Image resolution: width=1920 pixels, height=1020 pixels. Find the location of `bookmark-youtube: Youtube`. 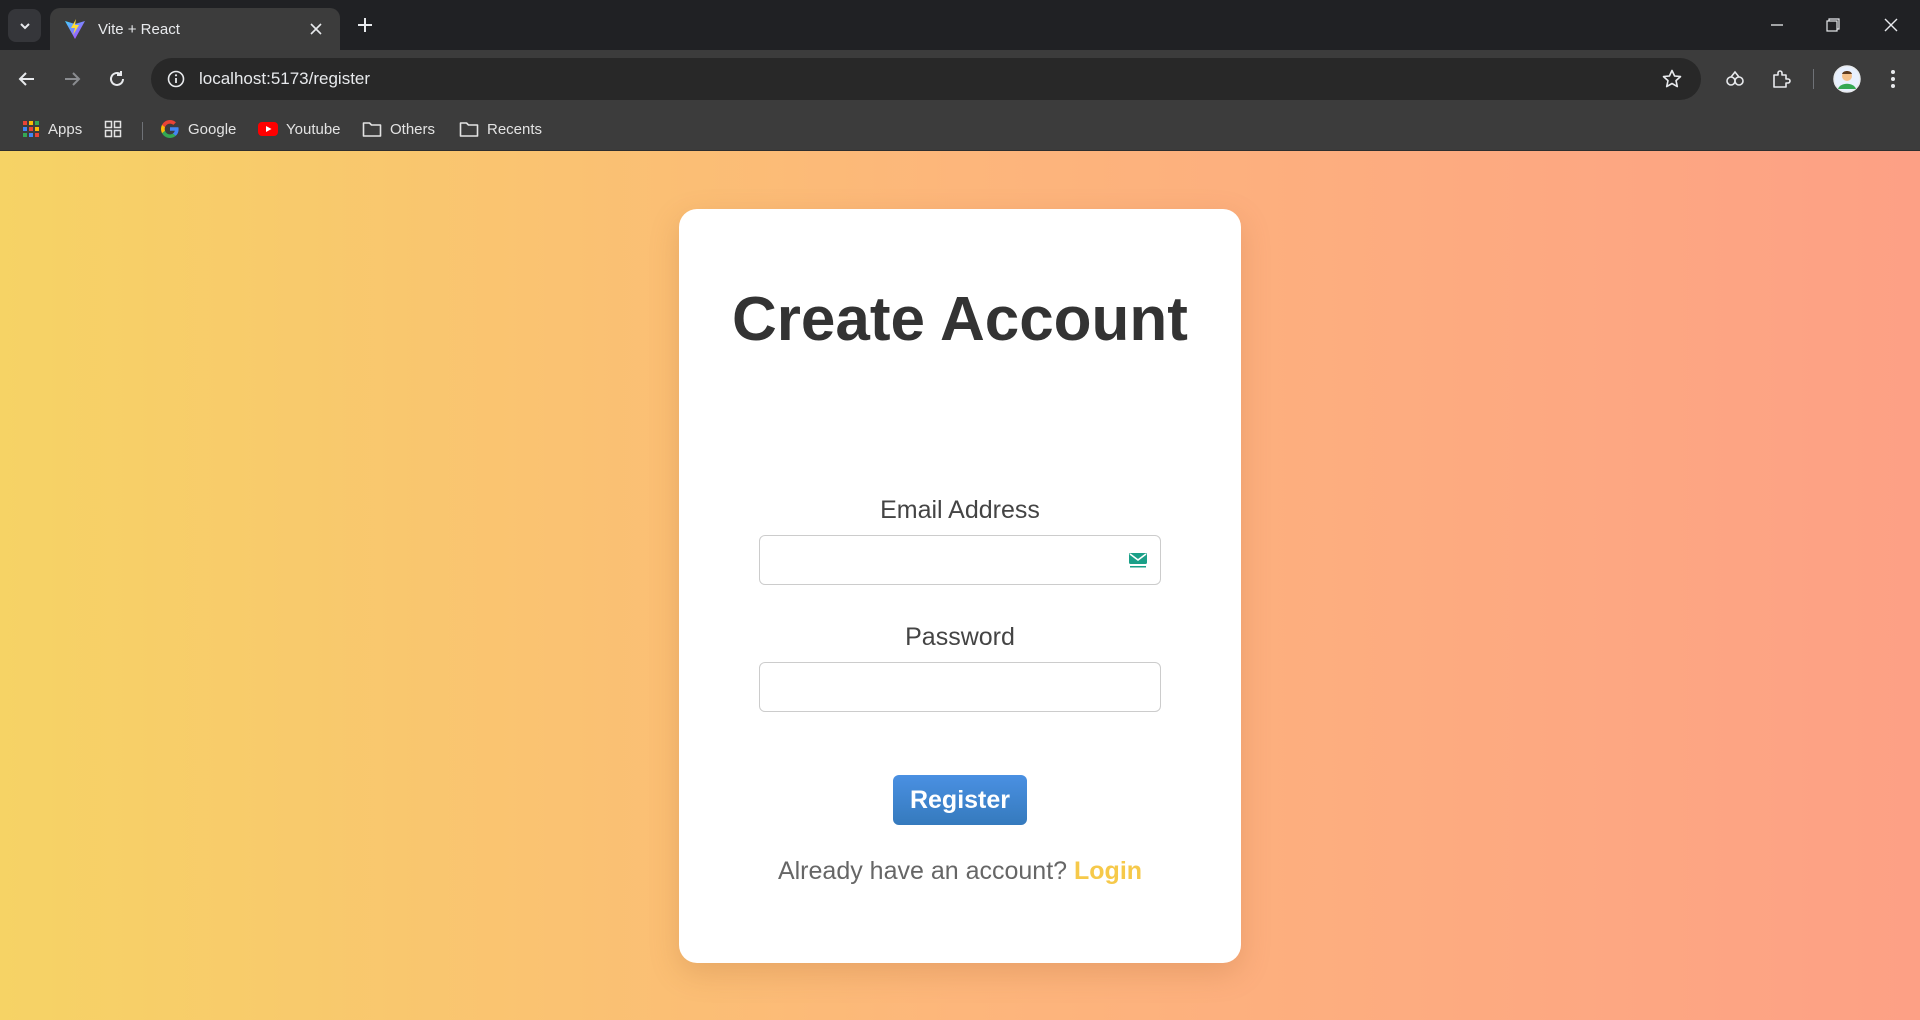

bookmark-youtube: Youtube is located at coordinates (299, 129).